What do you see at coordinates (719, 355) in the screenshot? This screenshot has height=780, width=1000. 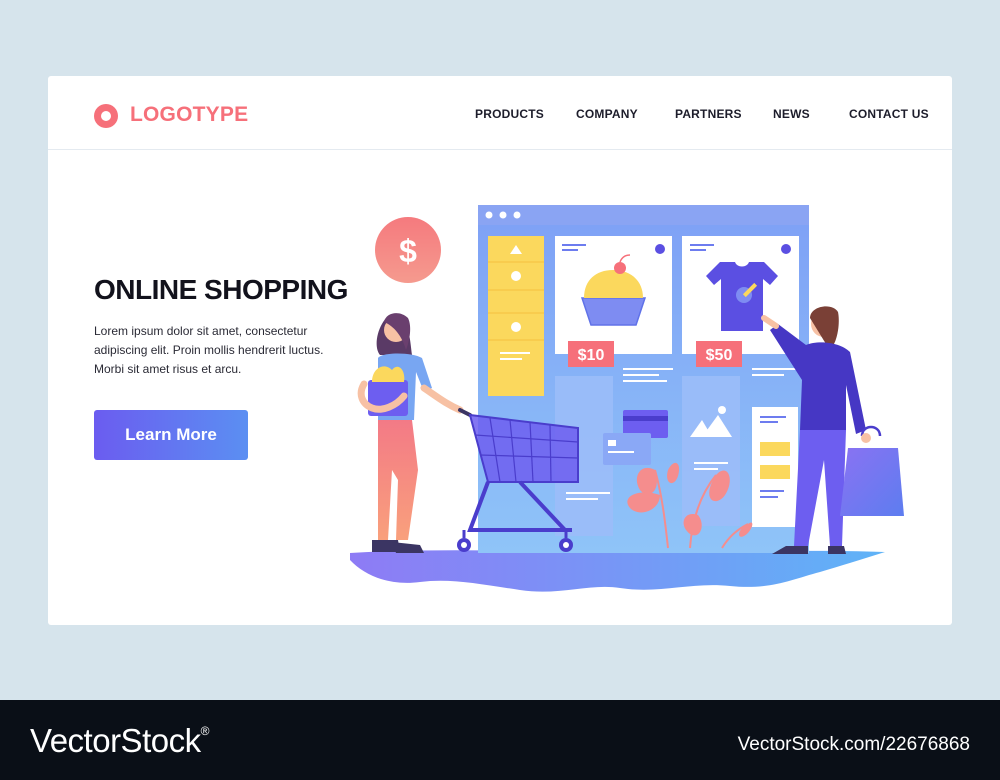 I see `price-tag-tshirt: $50` at bounding box center [719, 355].